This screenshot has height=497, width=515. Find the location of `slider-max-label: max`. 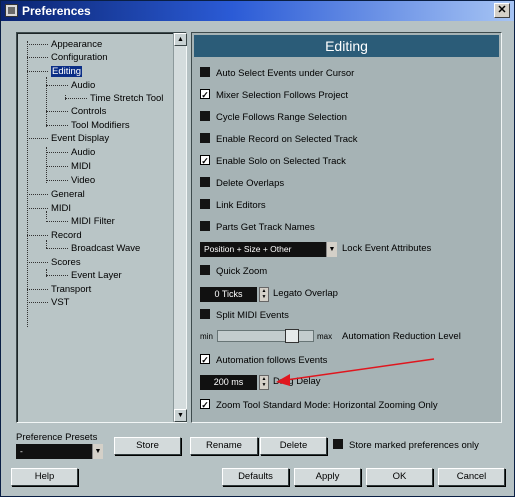

slider-max-label: max is located at coordinates (325, 336).